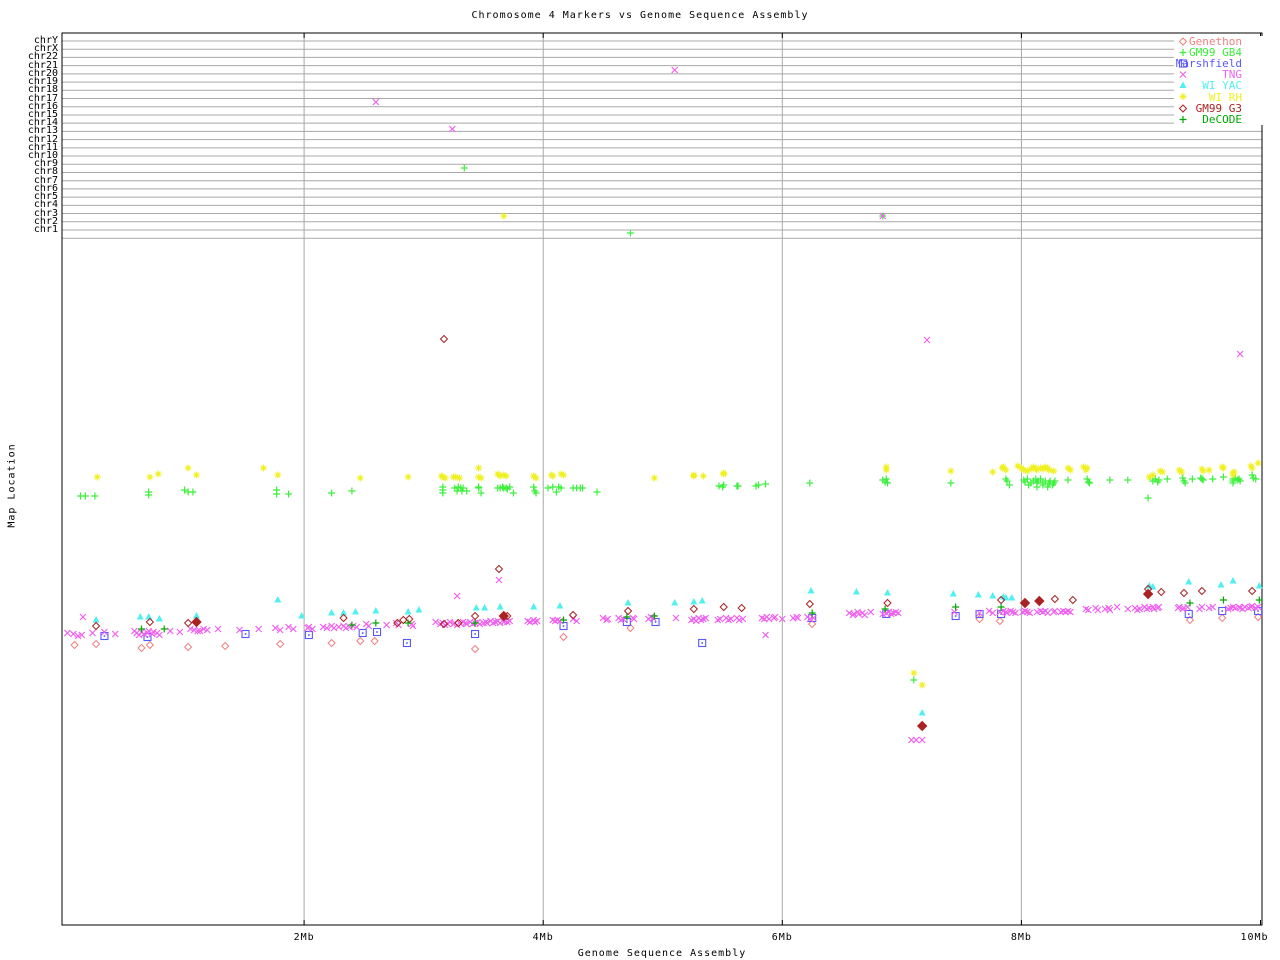  I want to click on legend-label: WI YAC, so click(1222, 86).